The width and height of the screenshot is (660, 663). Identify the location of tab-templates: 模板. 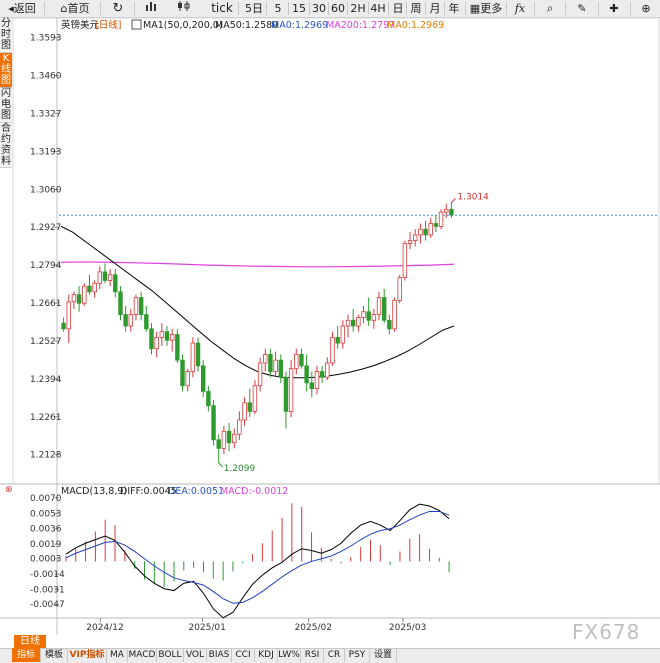
(54, 655).